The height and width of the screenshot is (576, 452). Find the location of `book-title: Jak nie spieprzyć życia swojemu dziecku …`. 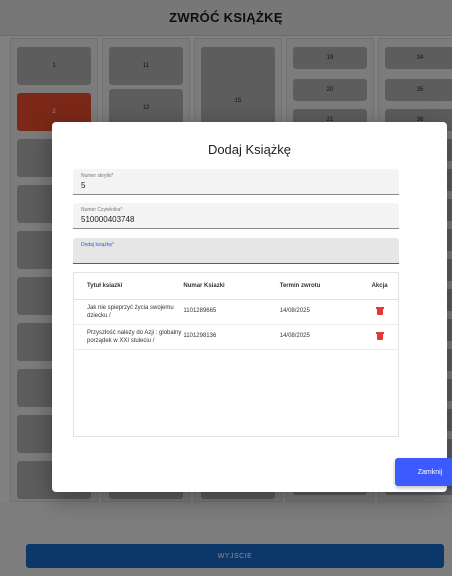

book-title: Jak nie spieprzyć życia swojemu dziecku … is located at coordinates (130, 312).